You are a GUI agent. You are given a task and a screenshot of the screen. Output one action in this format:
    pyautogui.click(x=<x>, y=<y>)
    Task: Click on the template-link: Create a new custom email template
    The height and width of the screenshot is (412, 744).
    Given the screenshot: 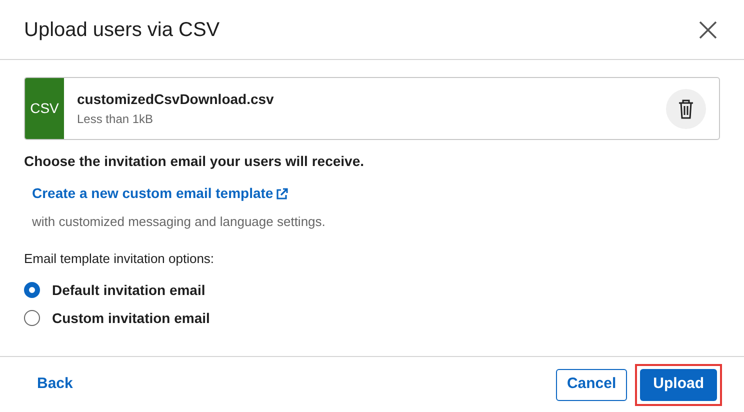 What is the action you would take?
    pyautogui.click(x=153, y=193)
    